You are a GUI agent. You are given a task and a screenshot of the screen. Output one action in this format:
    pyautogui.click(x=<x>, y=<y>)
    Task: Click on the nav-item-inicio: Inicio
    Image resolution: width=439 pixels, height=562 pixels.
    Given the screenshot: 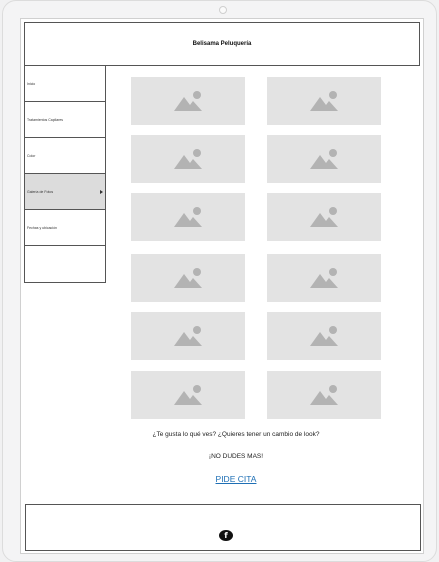 What is the action you would take?
    pyautogui.click(x=65, y=84)
    